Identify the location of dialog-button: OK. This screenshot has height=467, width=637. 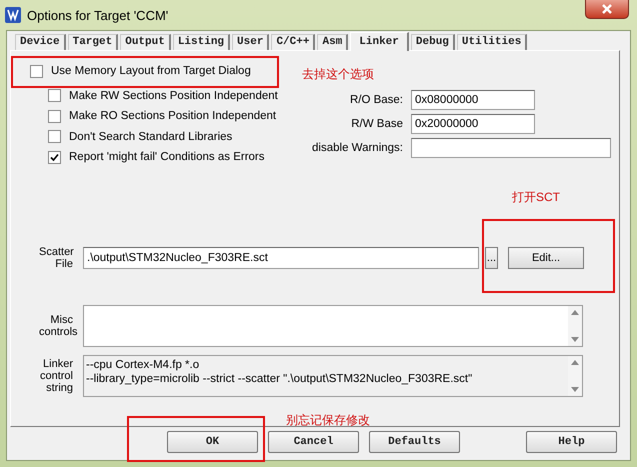
(212, 442).